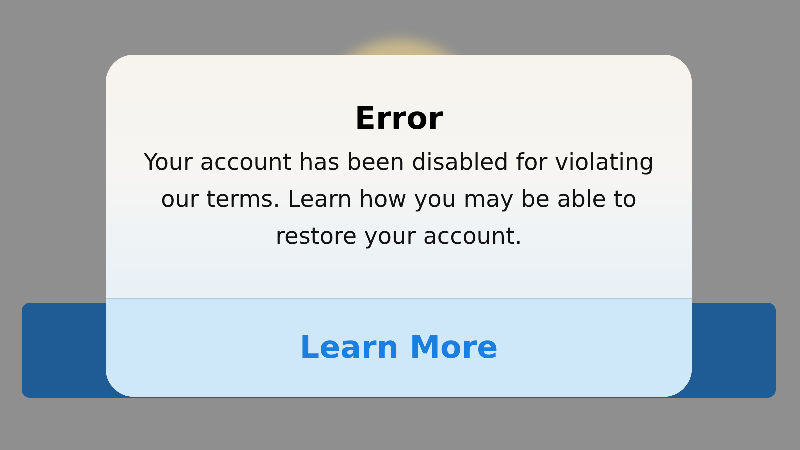 This screenshot has height=450, width=800. Describe the element at coordinates (399, 119) in the screenshot. I see `alert-title: Error` at that location.